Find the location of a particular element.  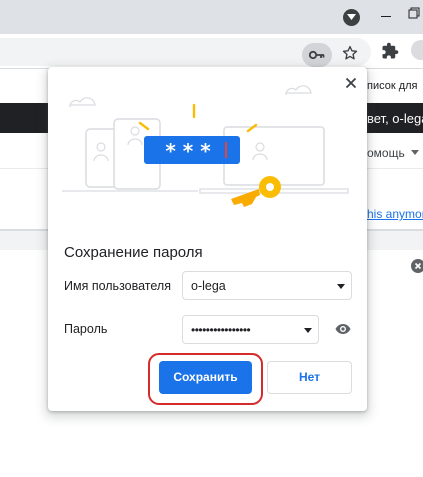

puzzle-icon is located at coordinates (390, 51).